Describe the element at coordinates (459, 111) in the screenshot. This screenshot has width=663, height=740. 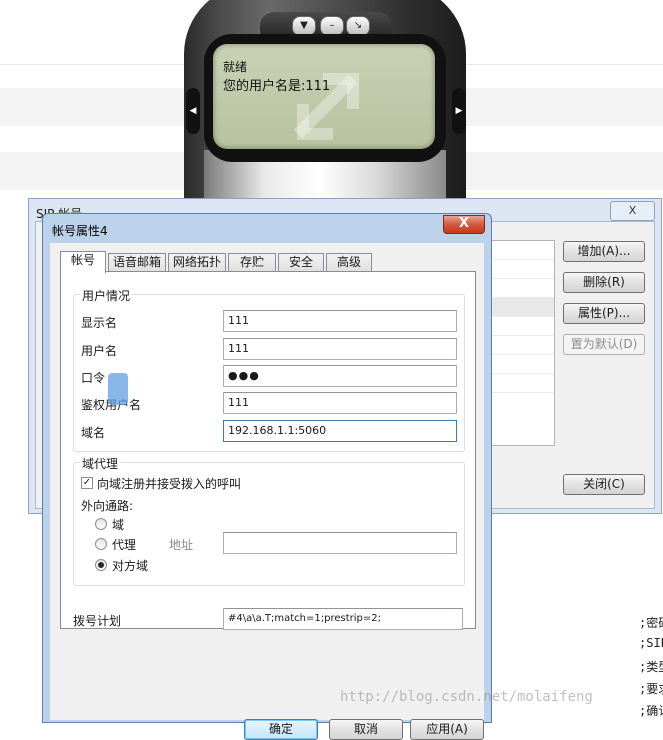
I see `phone-right-arrow-icon: ▶` at that location.